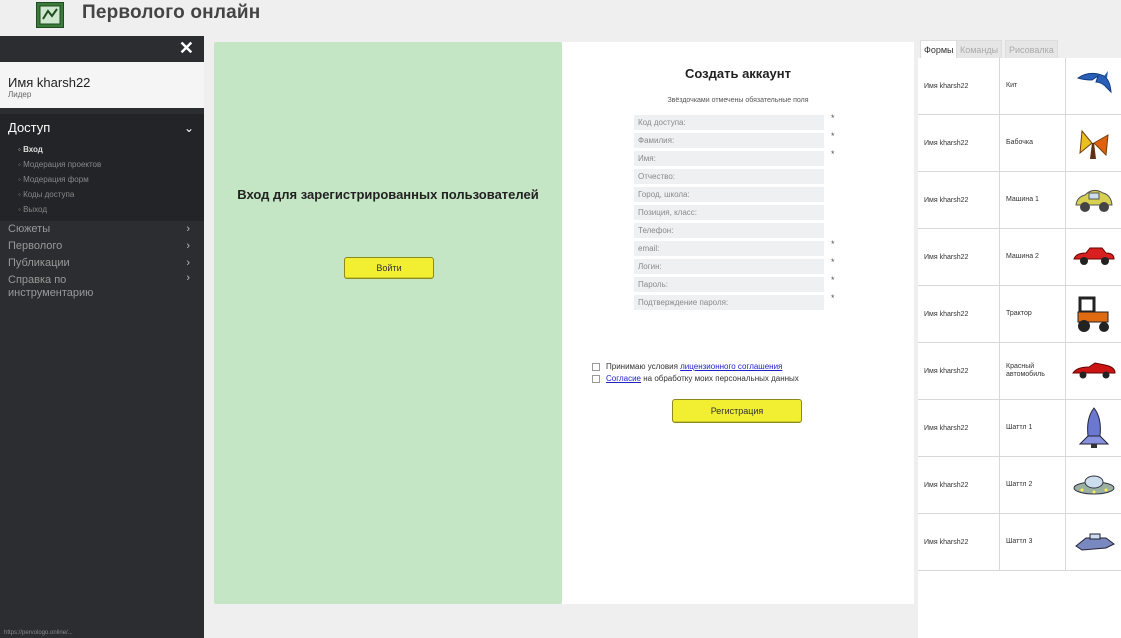  Describe the element at coordinates (29, 127) in the screenshot. I see `sidebar-section-label: Доступ` at that location.